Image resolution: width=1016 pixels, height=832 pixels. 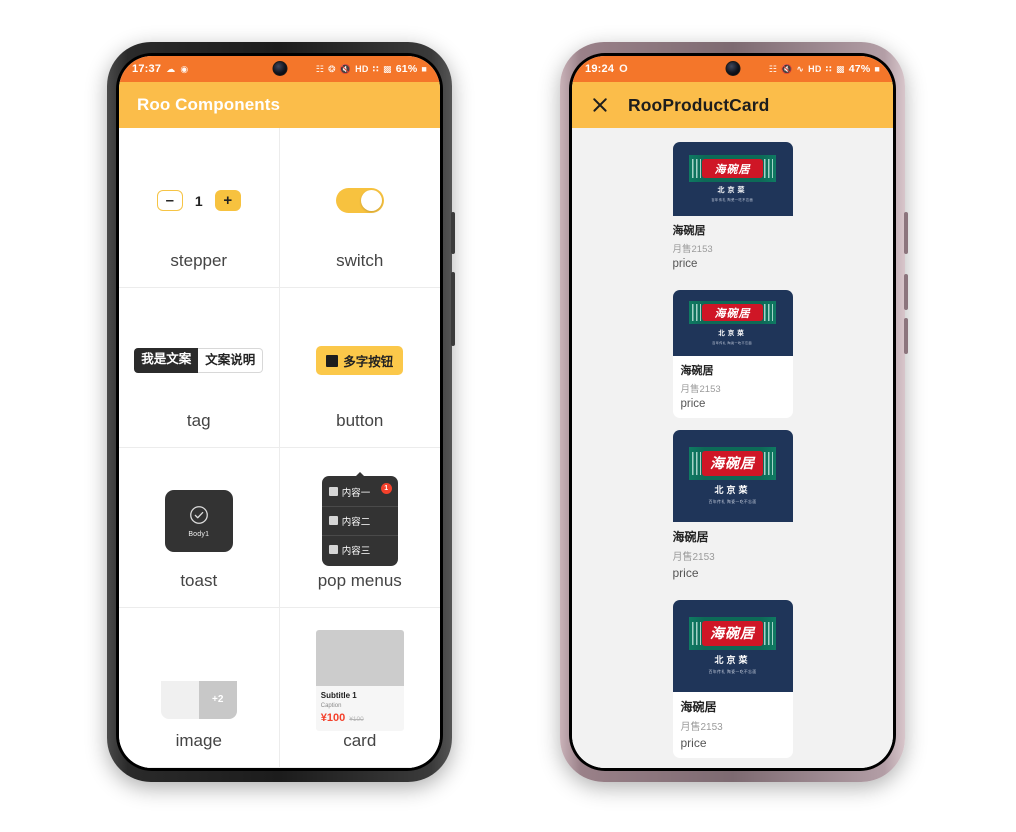 I want to click on tag-group: 我是文案 文案说明, so click(x=199, y=360).